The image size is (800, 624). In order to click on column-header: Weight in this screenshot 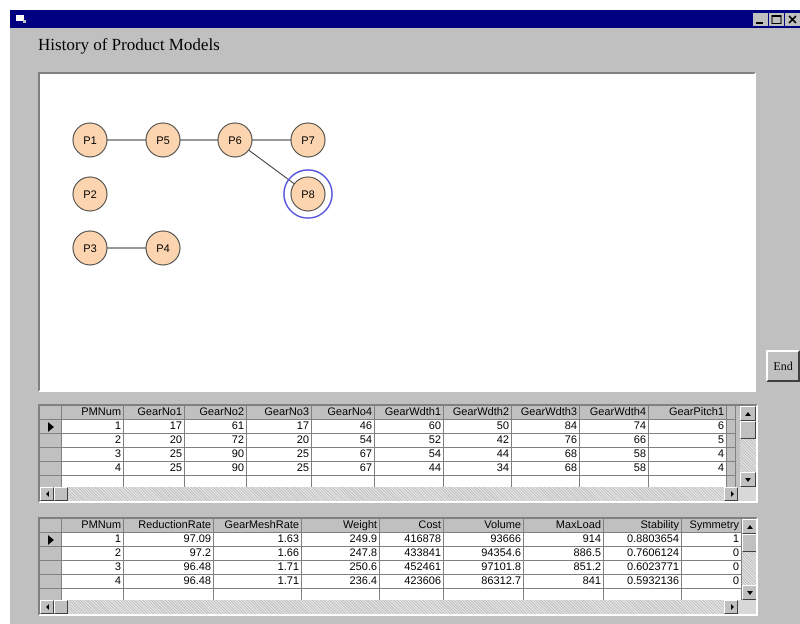, I will do `click(341, 526)`.